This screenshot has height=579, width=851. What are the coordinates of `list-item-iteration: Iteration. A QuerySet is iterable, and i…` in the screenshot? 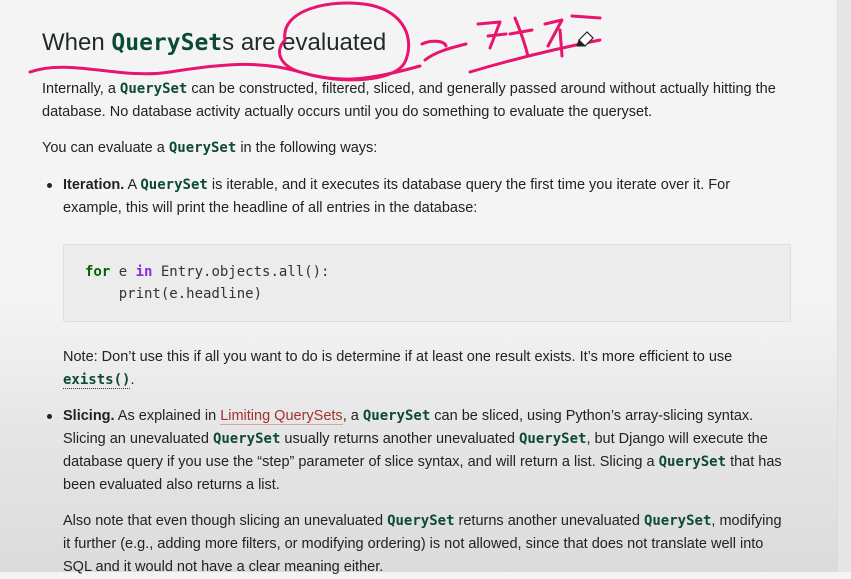 It's located at (419, 197).